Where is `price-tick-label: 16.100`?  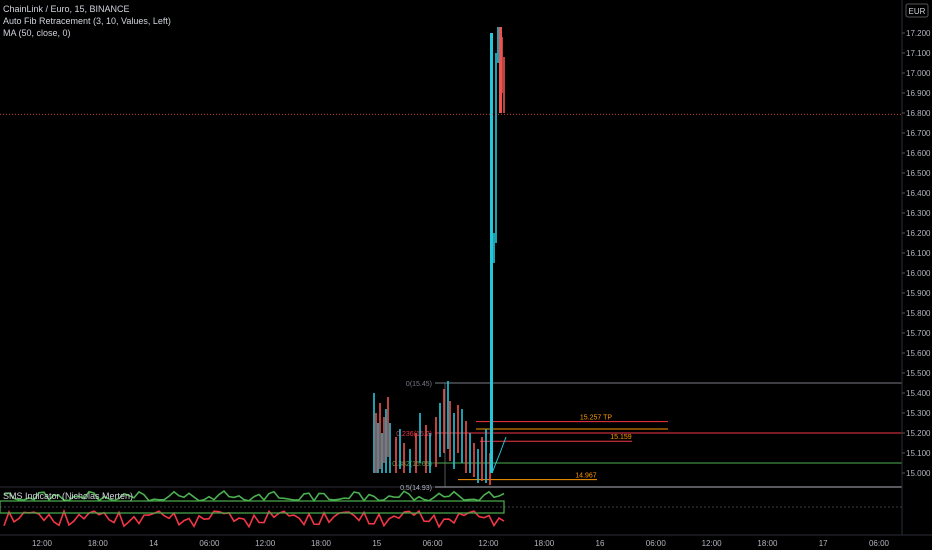
price-tick-label: 16.100 is located at coordinates (918, 253).